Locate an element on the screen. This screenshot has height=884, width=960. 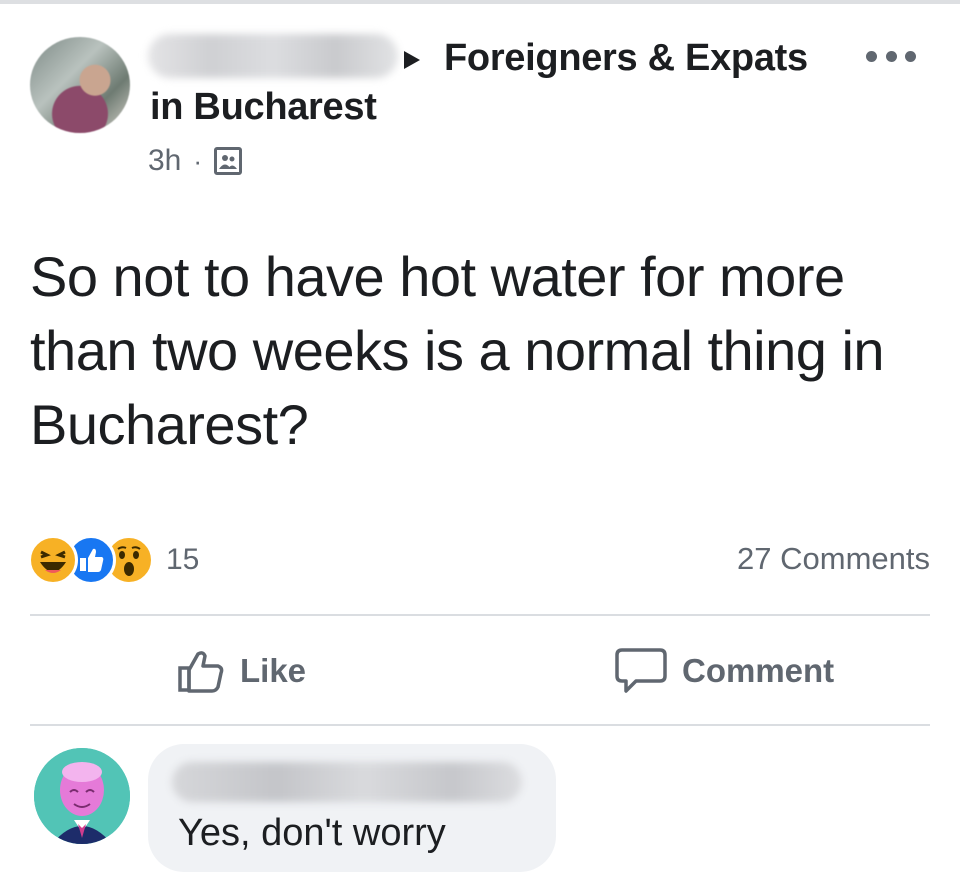
post-timestamp: 3h is located at coordinates (164, 161).